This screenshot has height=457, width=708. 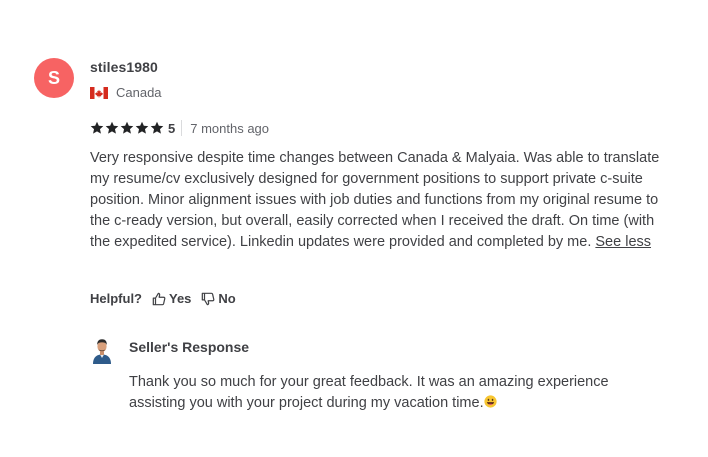 I want to click on thumbs-up-icon, so click(x=159, y=298).